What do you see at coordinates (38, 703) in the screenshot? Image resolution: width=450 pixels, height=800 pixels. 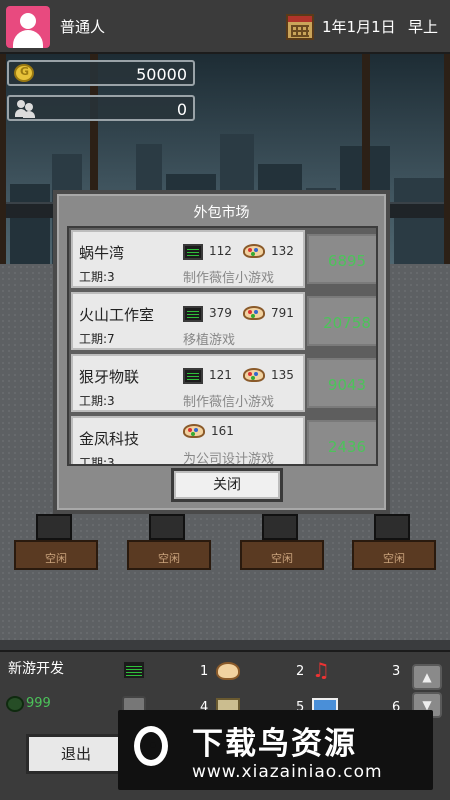 I see `bug-count: 999` at bounding box center [38, 703].